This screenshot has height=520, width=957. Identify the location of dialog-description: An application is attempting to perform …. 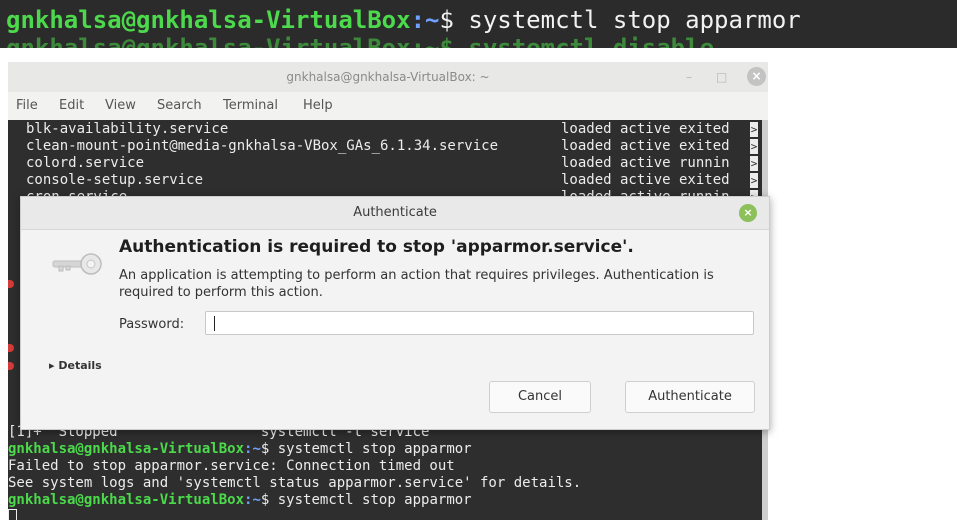
(416, 284).